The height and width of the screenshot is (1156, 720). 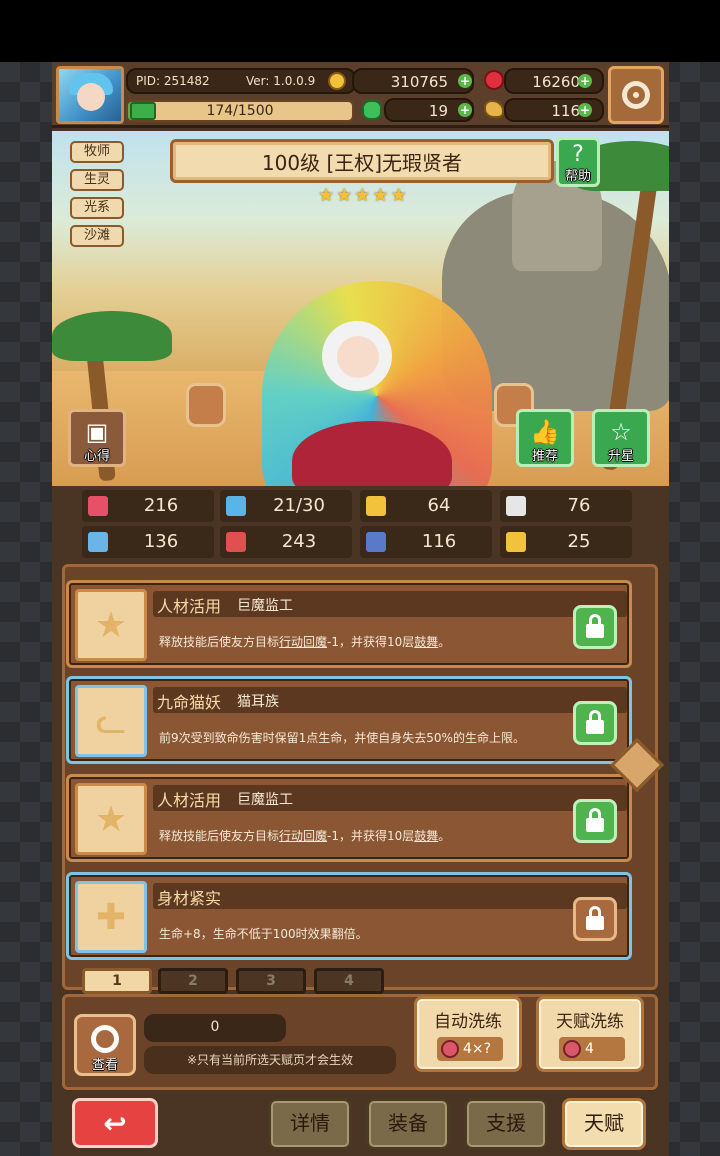 What do you see at coordinates (426, 542) in the screenshot?
I see `stat-speed: 116` at bounding box center [426, 542].